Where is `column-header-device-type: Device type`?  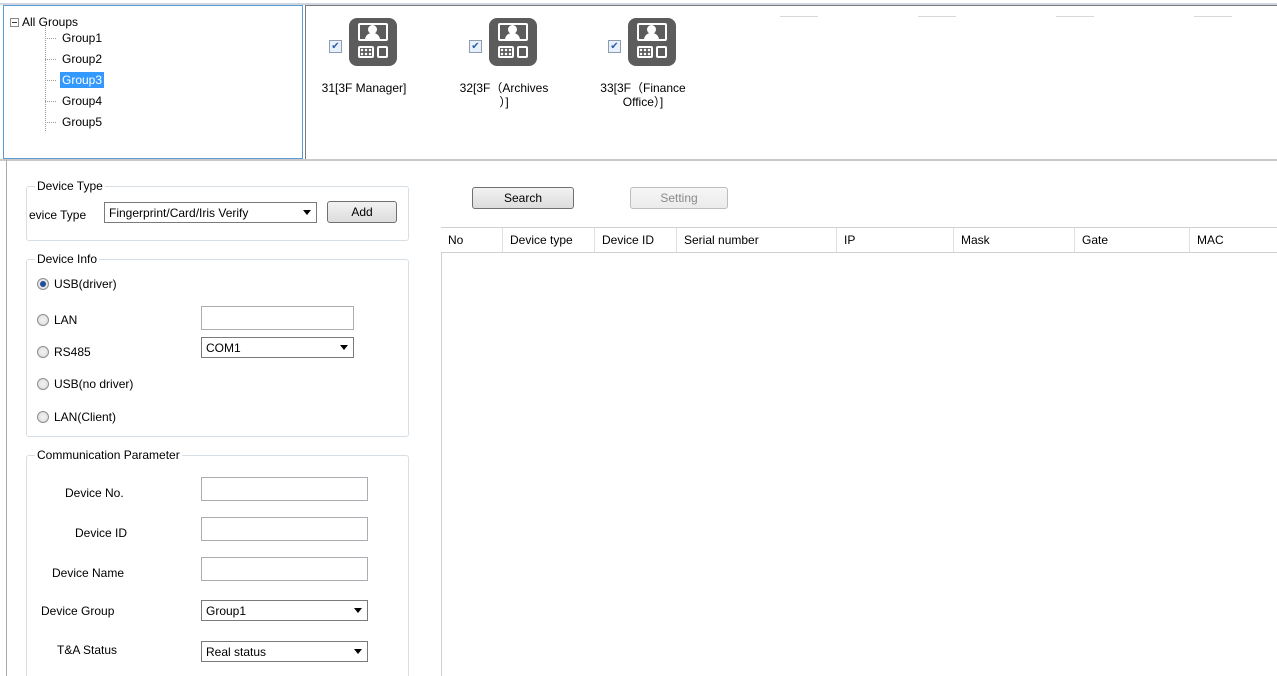 column-header-device-type: Device type is located at coordinates (549, 240).